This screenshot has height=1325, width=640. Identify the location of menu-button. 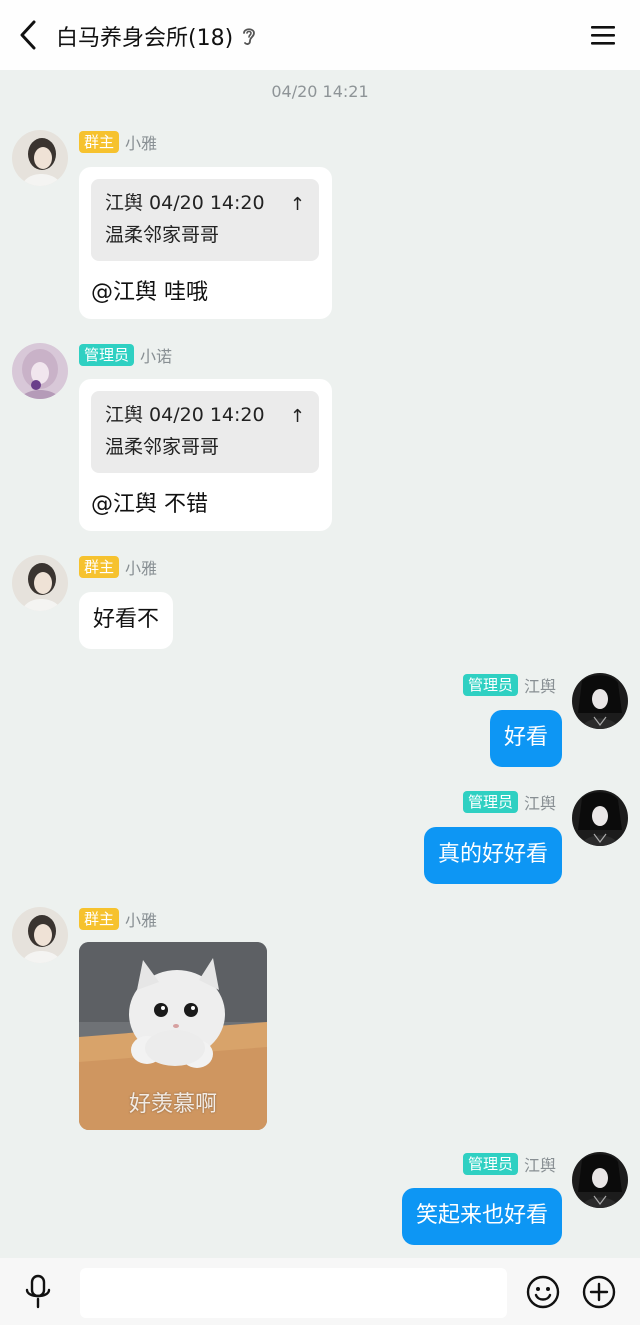
(603, 35).